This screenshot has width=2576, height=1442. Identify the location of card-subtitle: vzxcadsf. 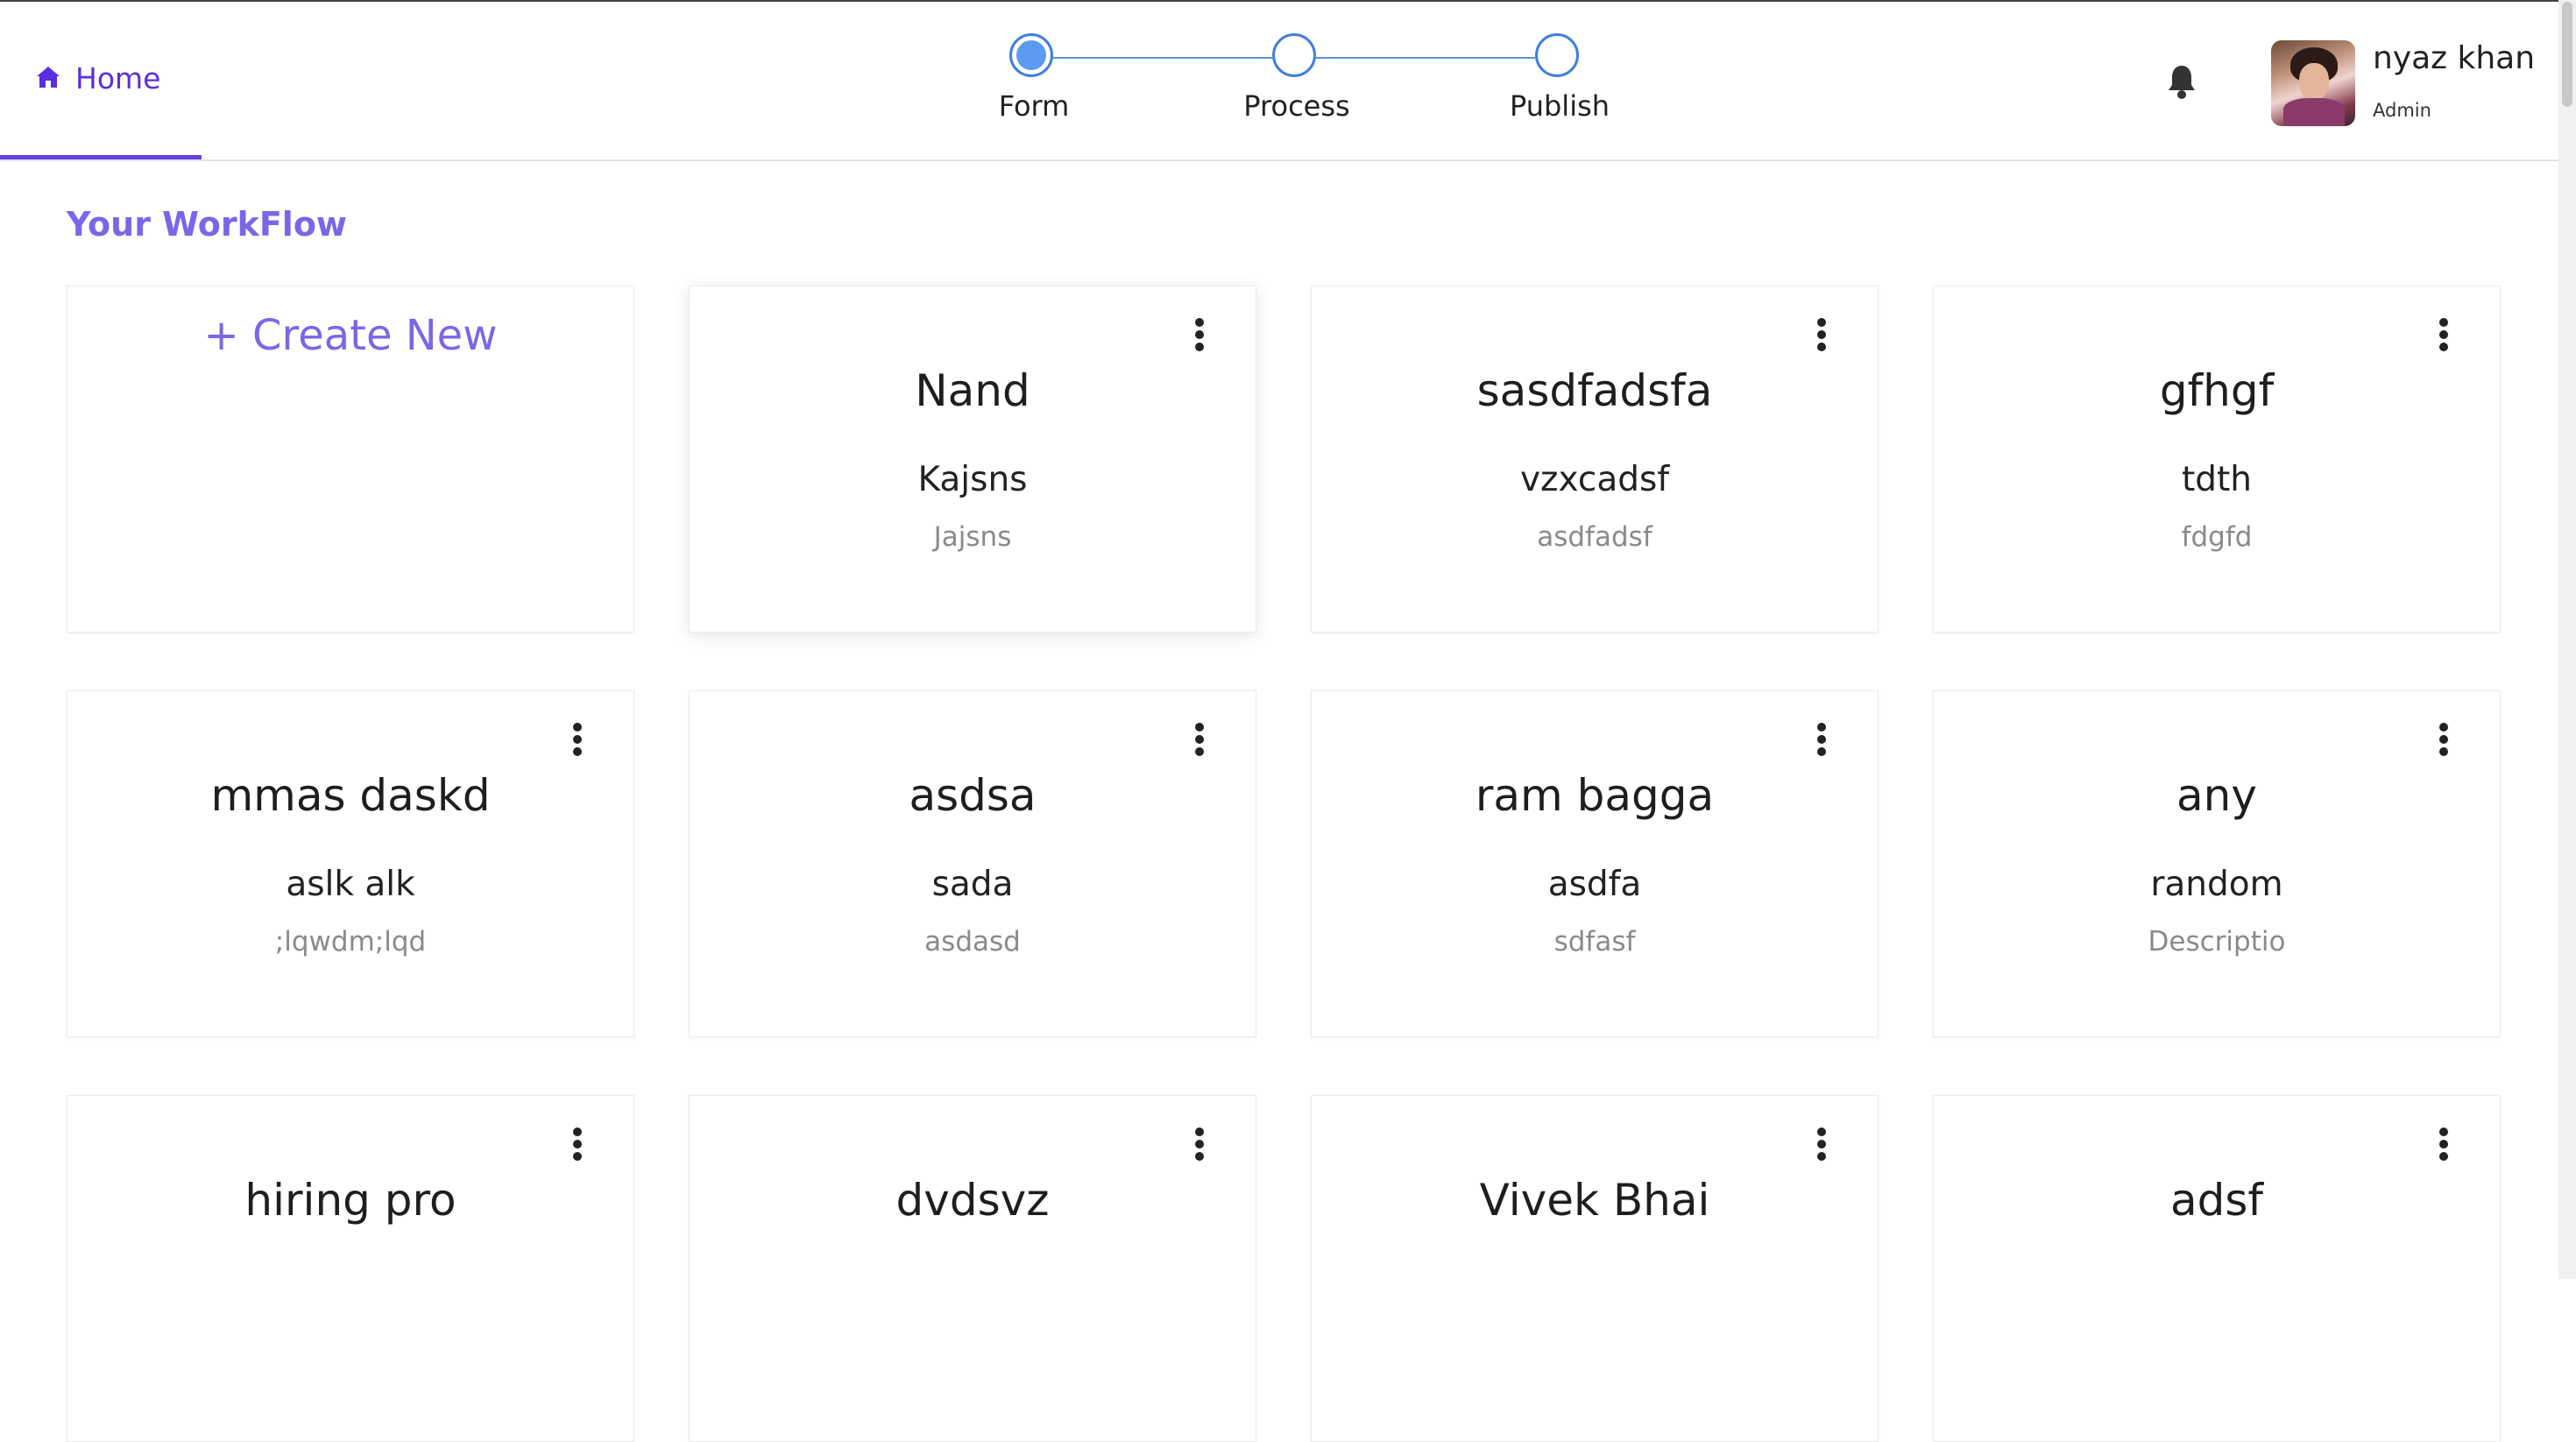
(1594, 480).